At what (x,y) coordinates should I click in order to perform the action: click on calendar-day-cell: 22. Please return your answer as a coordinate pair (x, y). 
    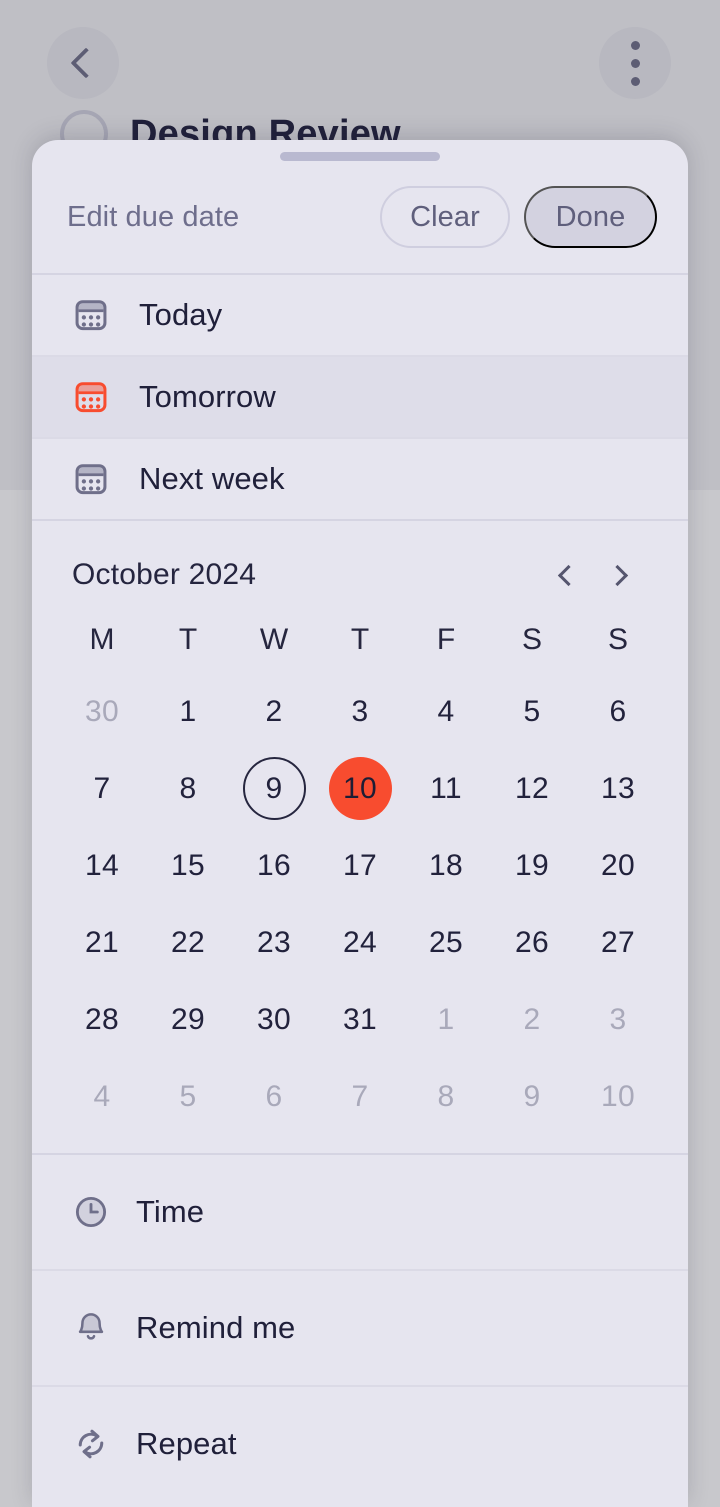
    Looking at the image, I should click on (188, 942).